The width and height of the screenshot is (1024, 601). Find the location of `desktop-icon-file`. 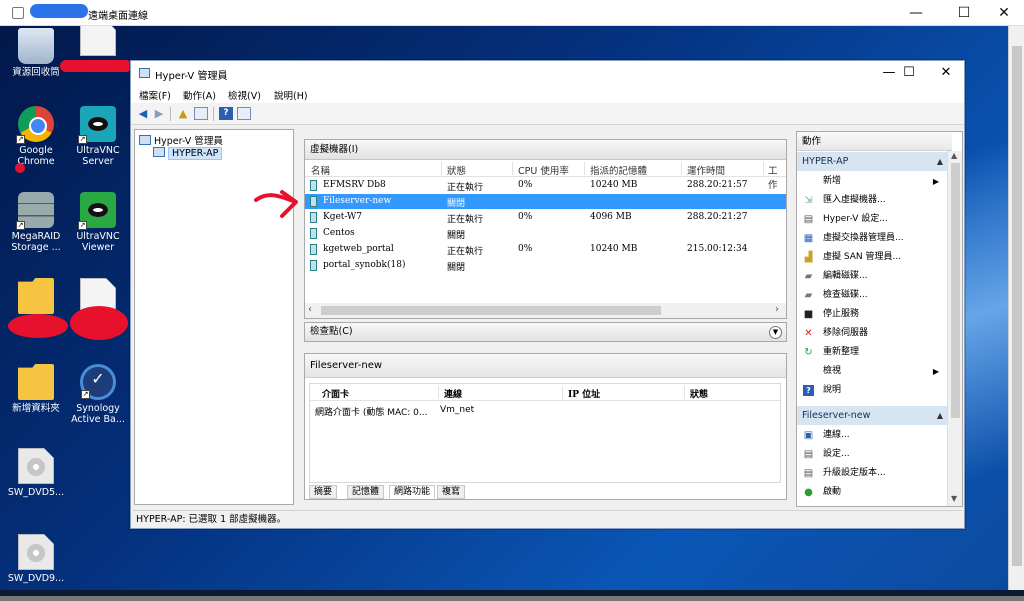

desktop-icon-file is located at coordinates (98, 42).